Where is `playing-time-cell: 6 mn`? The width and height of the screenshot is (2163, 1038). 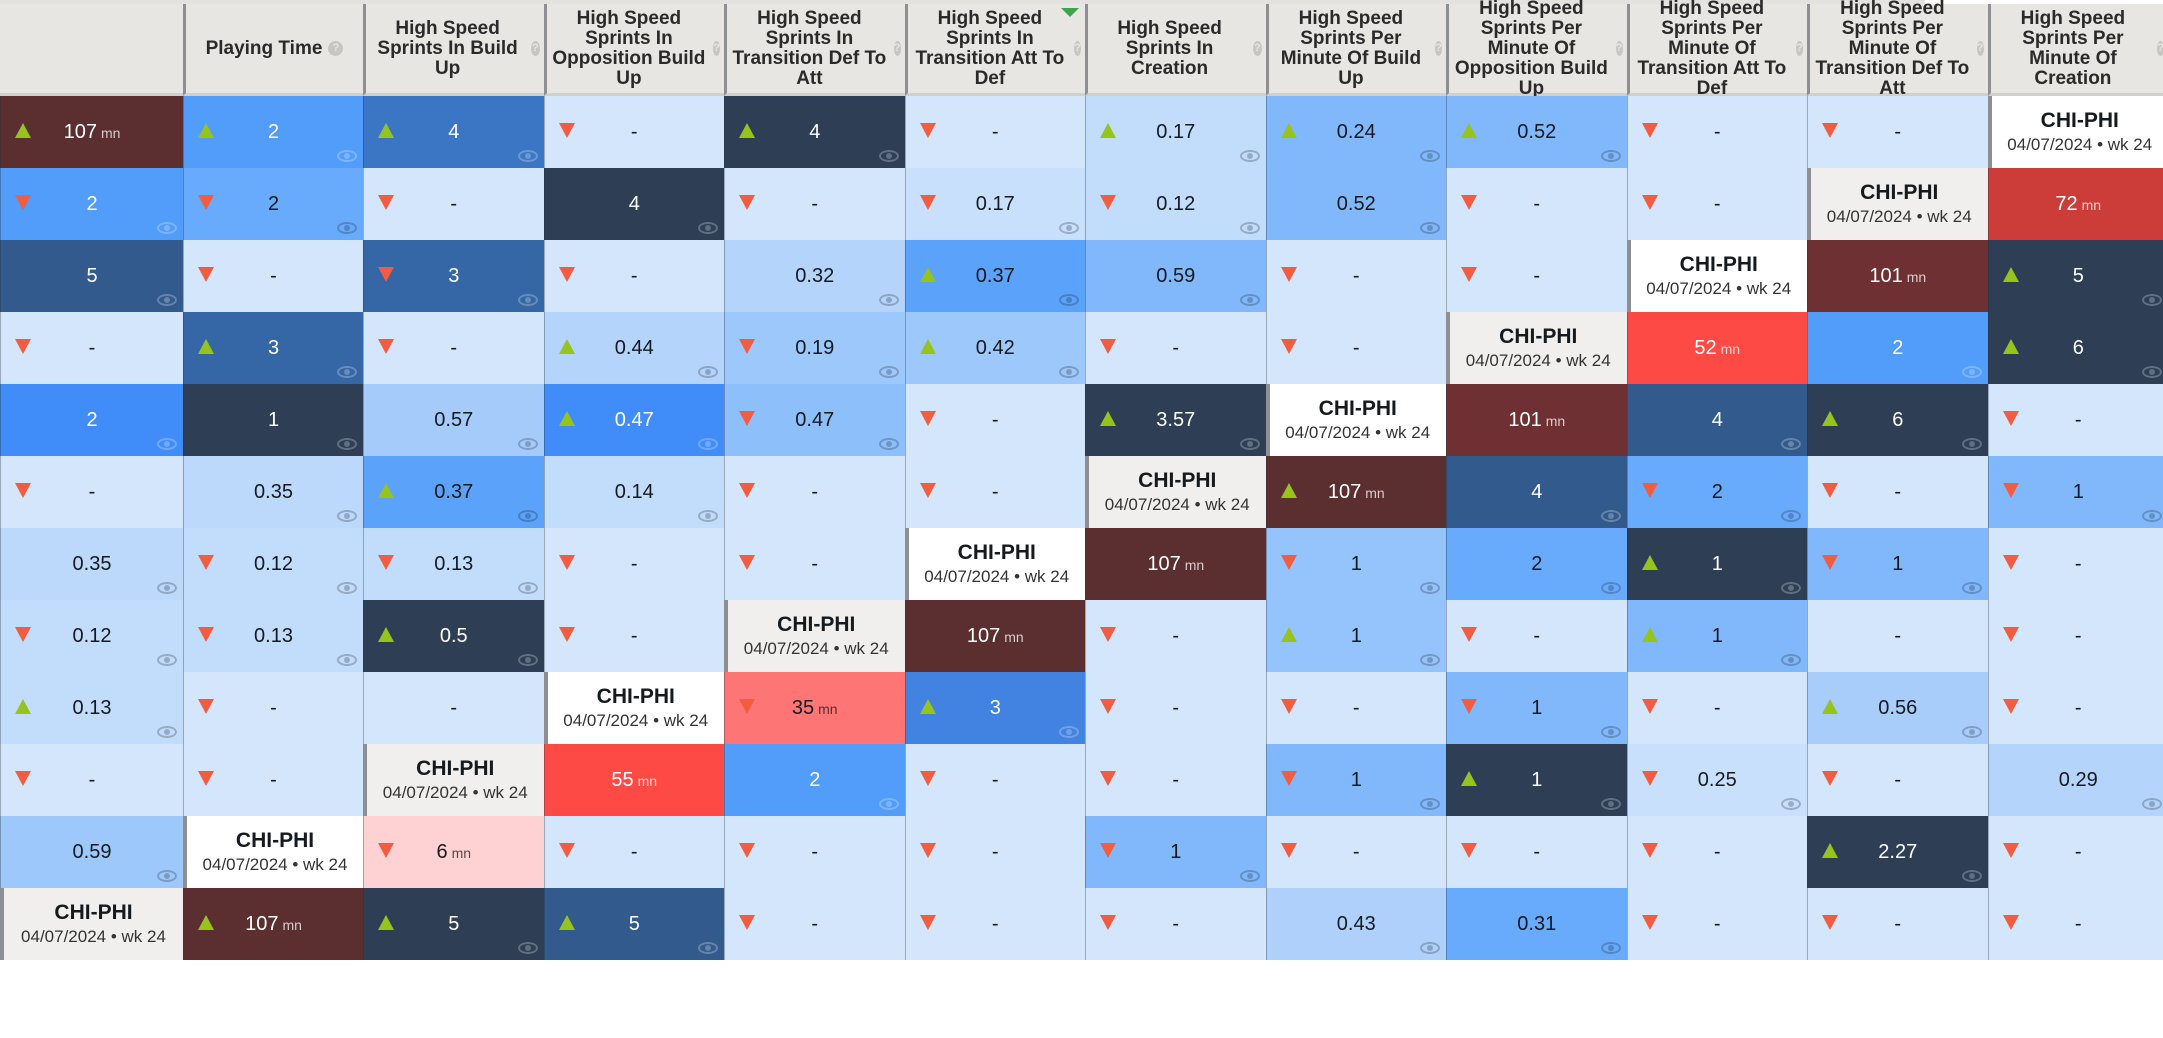
playing-time-cell: 6 mn is located at coordinates (453, 852).